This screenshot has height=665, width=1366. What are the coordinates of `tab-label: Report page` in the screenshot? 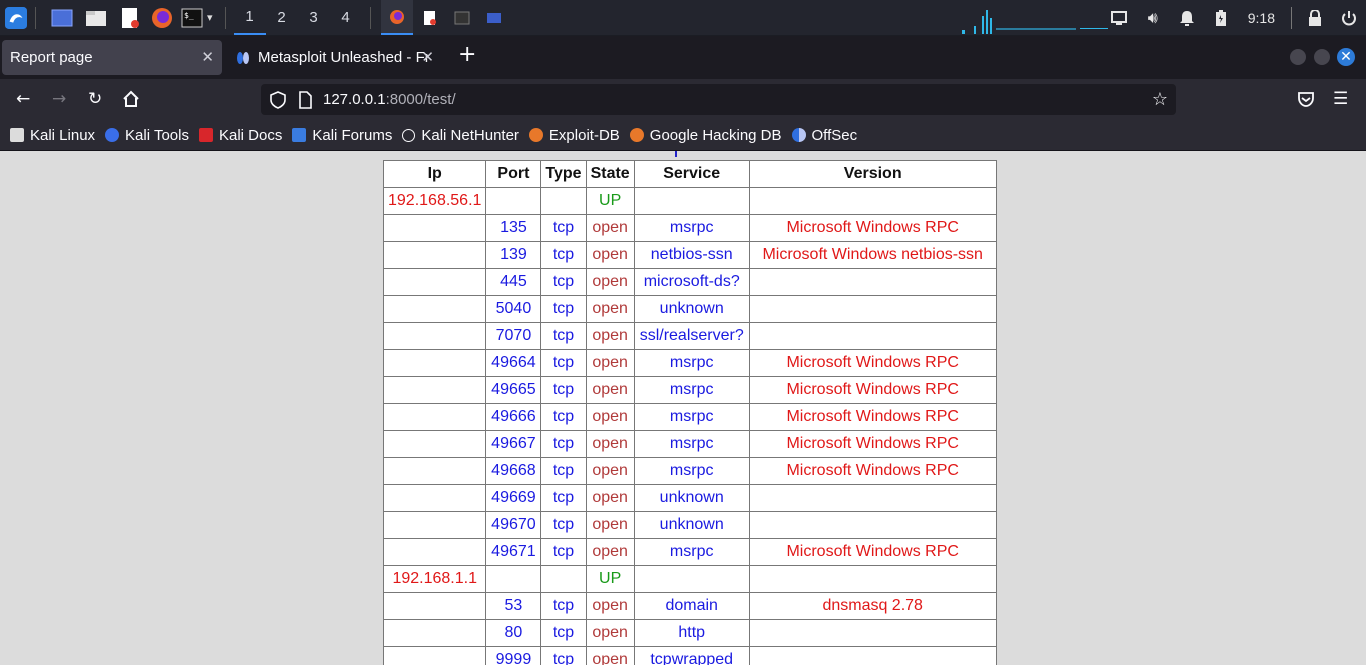 It's located at (51, 57).